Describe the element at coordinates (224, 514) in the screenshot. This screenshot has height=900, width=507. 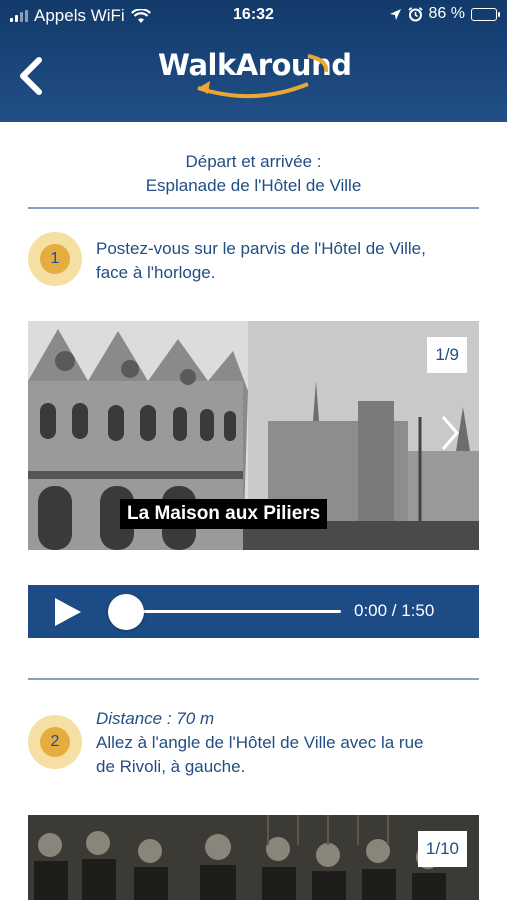
I see `image-caption: La Maison aux Piliers` at that location.